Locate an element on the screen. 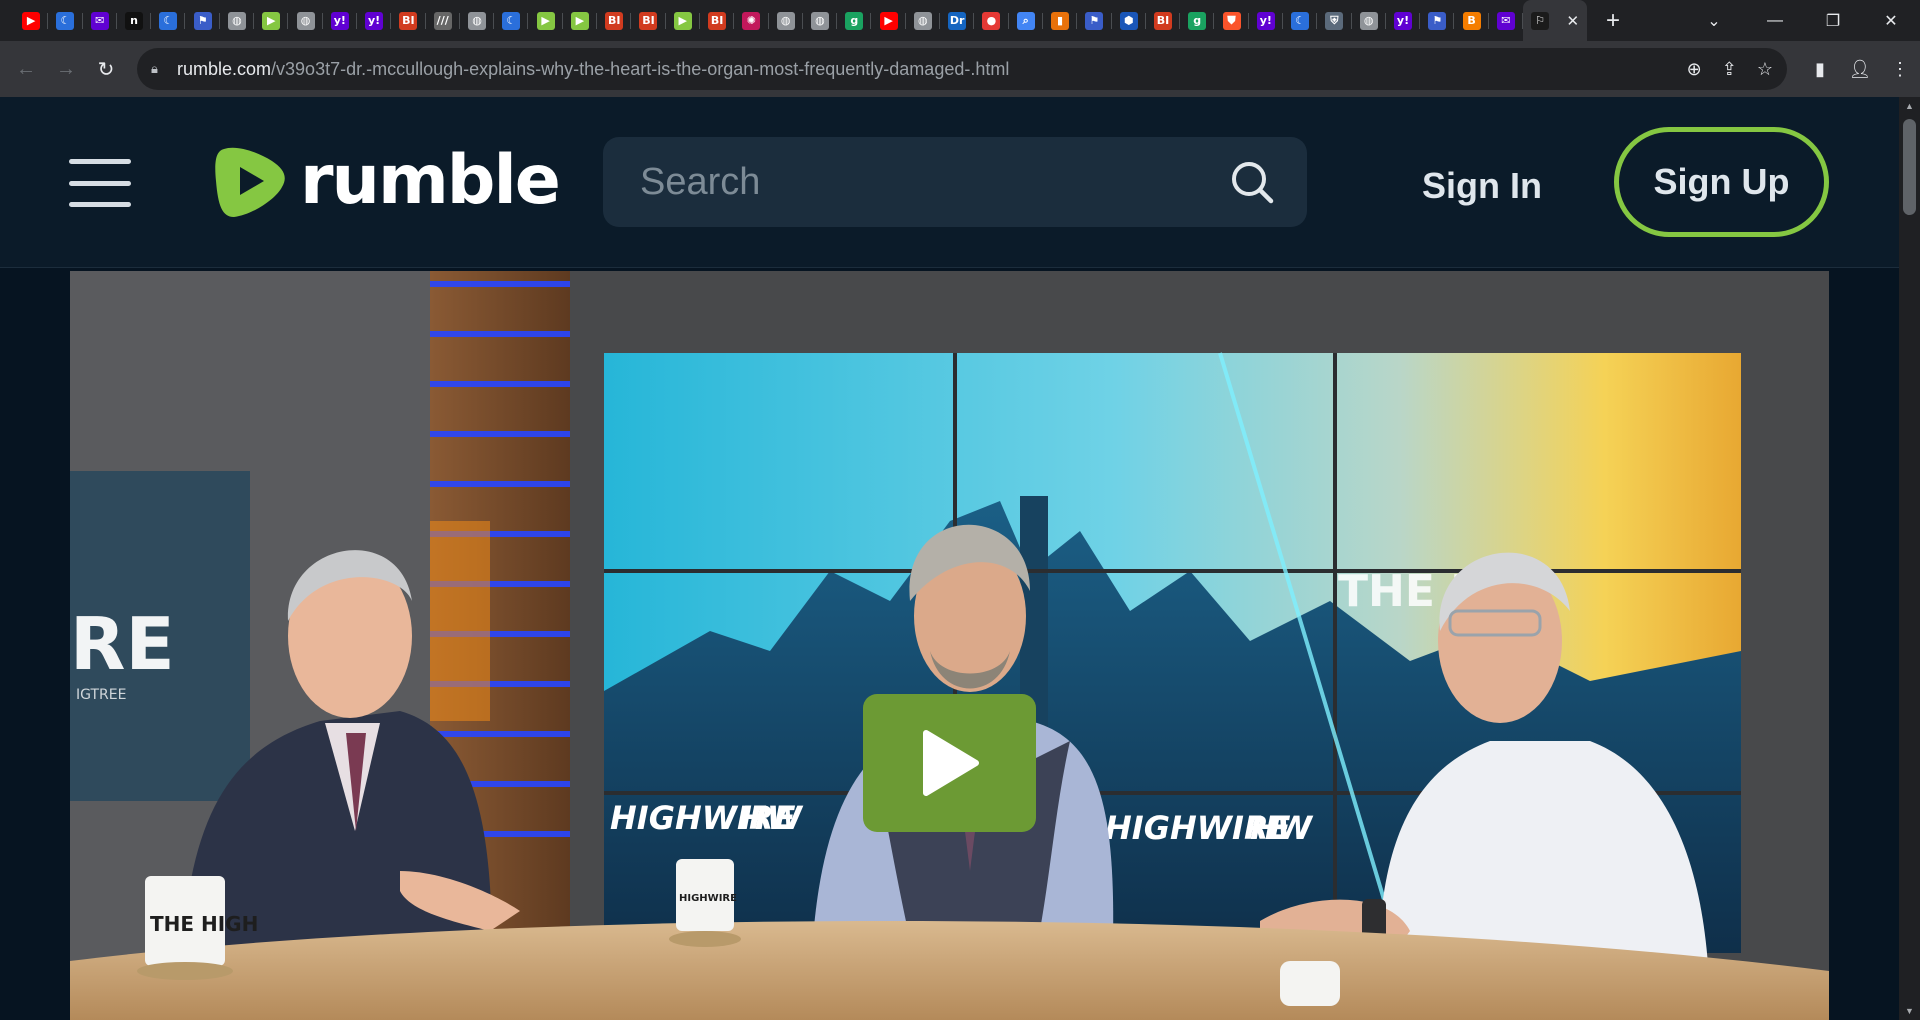 The width and height of the screenshot is (1920, 1020). forward-arrow-icon: → is located at coordinates (66, 69).